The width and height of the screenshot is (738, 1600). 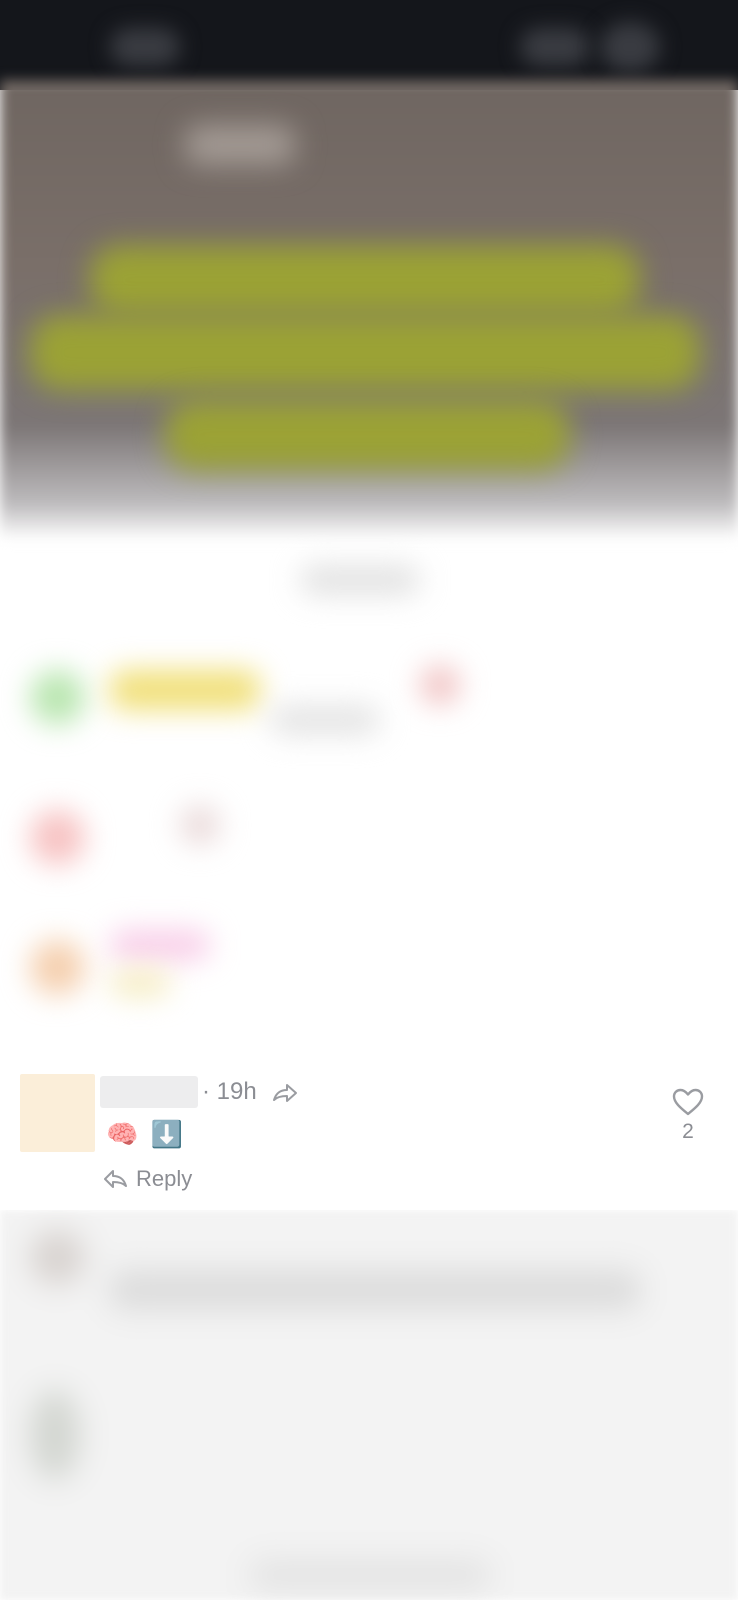 What do you see at coordinates (688, 1102) in the screenshot?
I see `heart-outline-icon` at bounding box center [688, 1102].